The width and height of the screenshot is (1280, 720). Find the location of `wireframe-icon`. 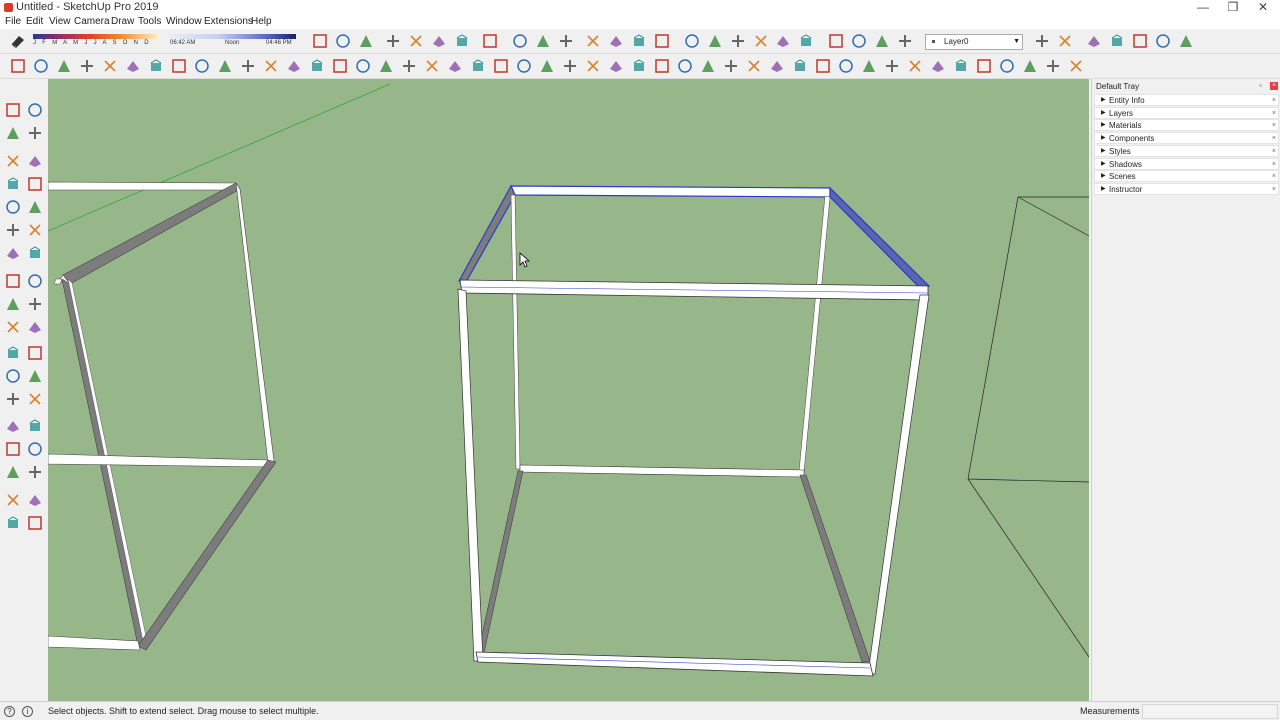

wireframe-icon is located at coordinates (462, 41).